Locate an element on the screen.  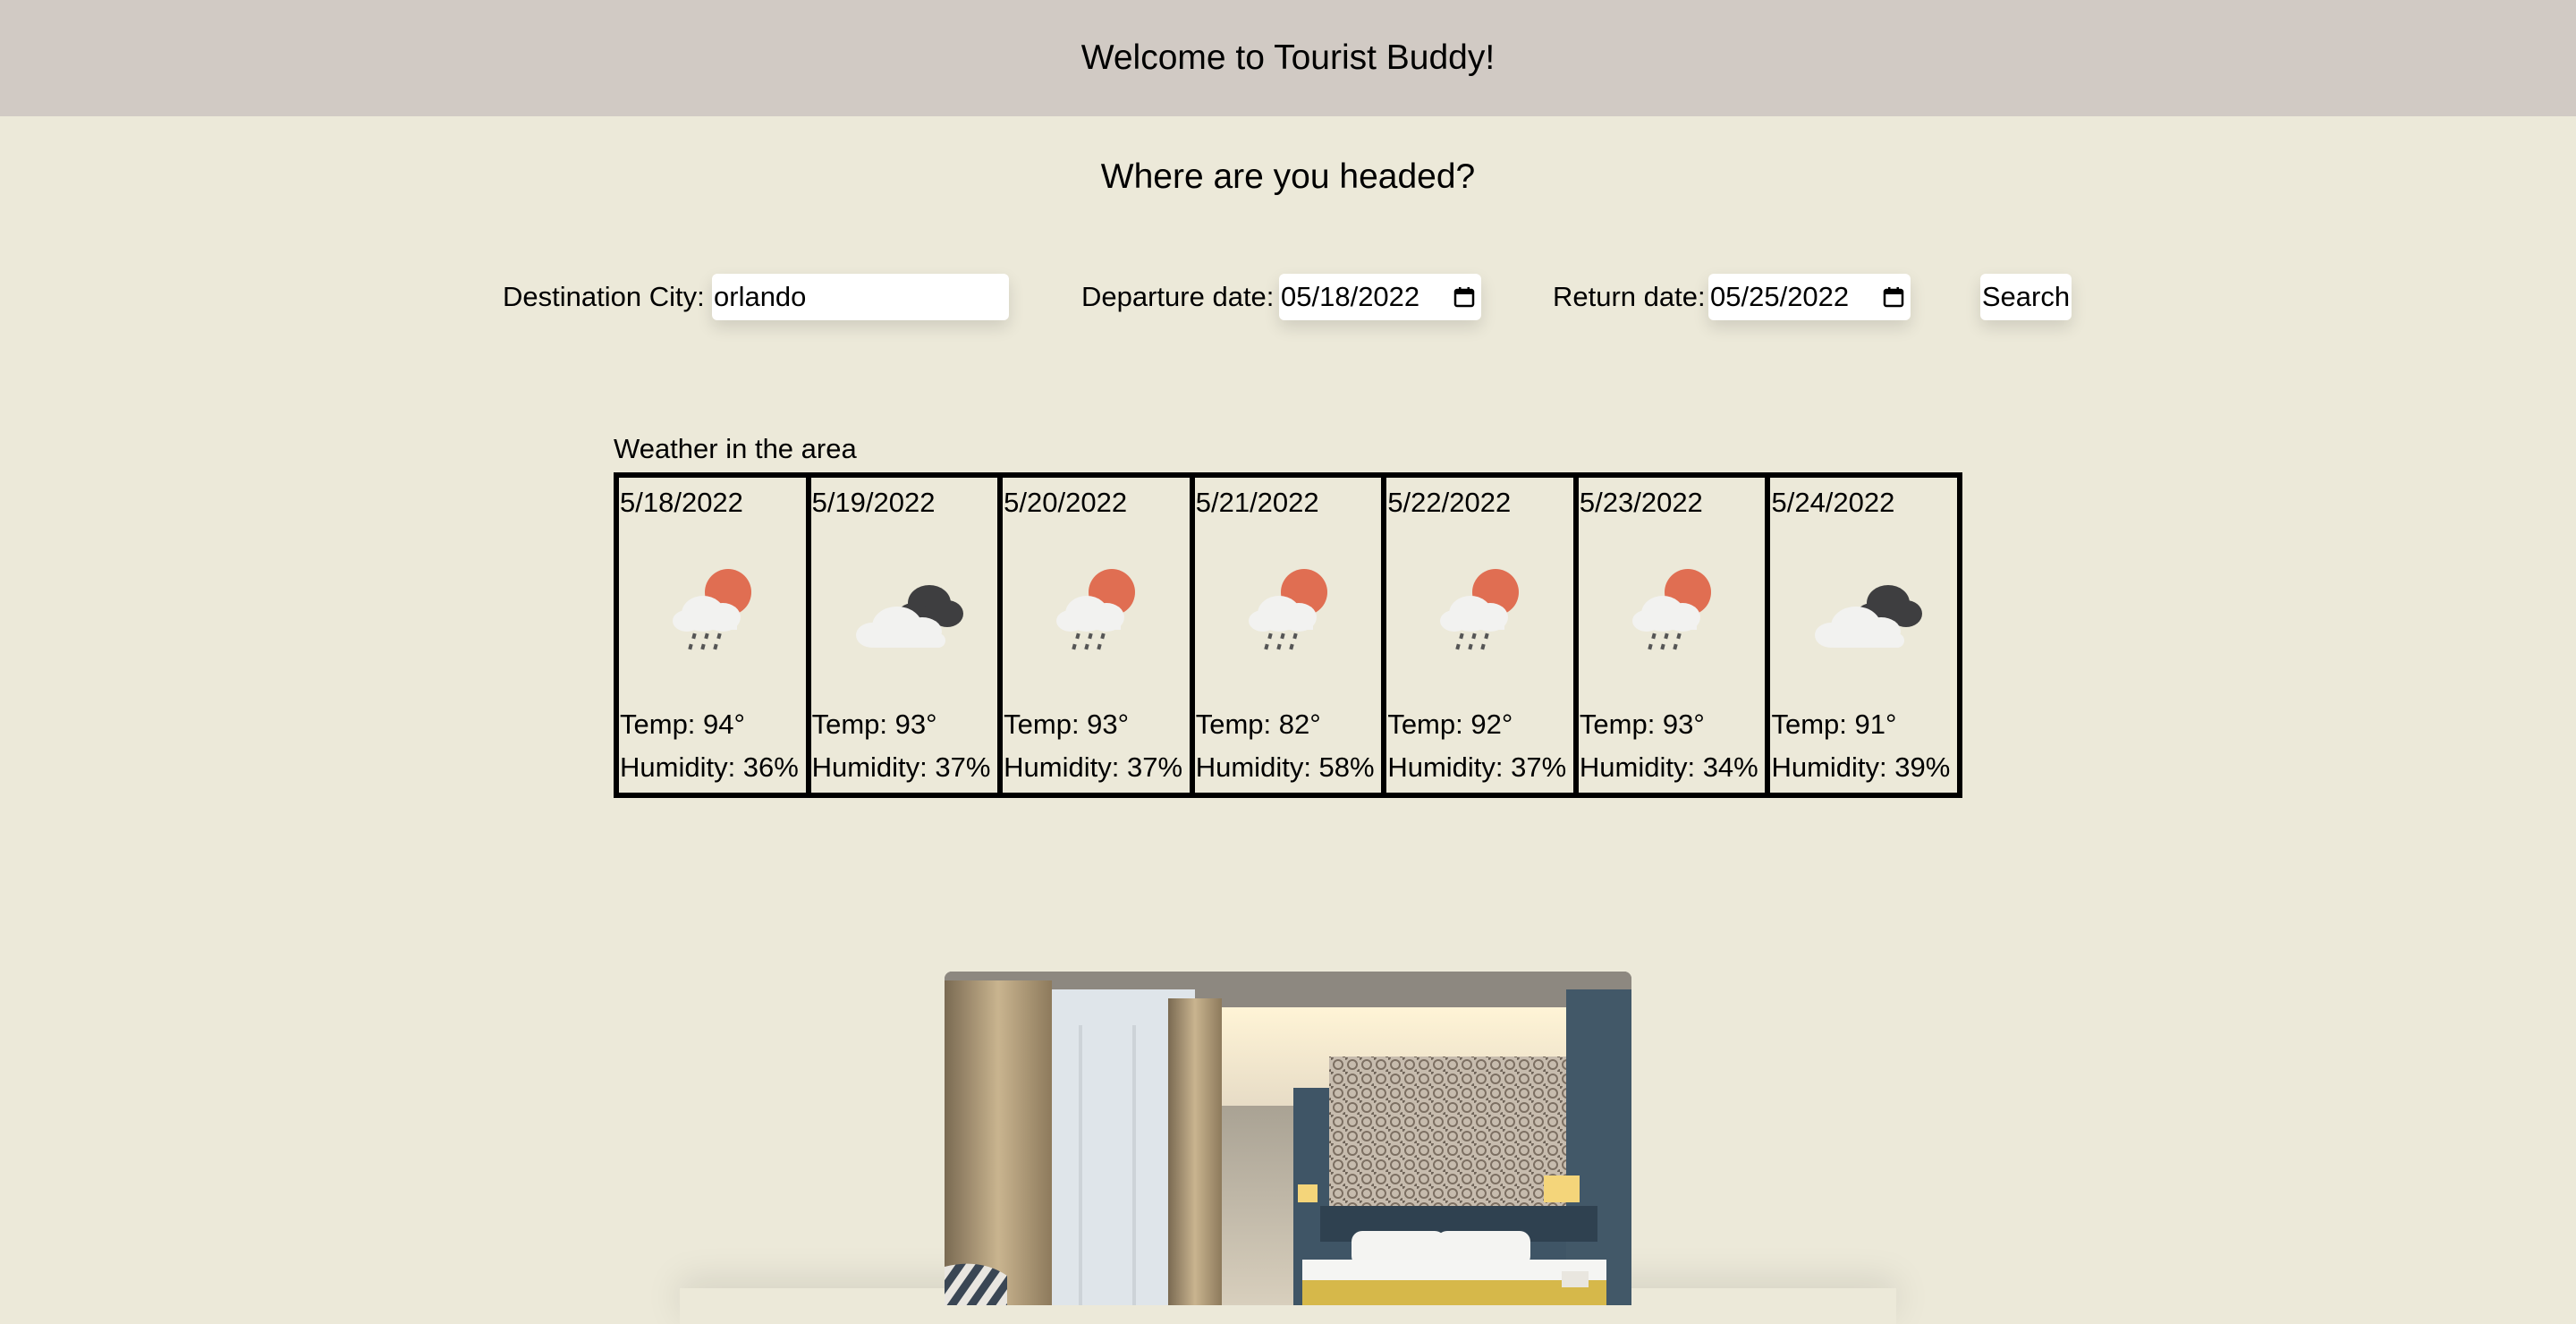
weather-day-card: 5/19/2022 Temp: 93° Humidity: 37% is located at coordinates (904, 635).